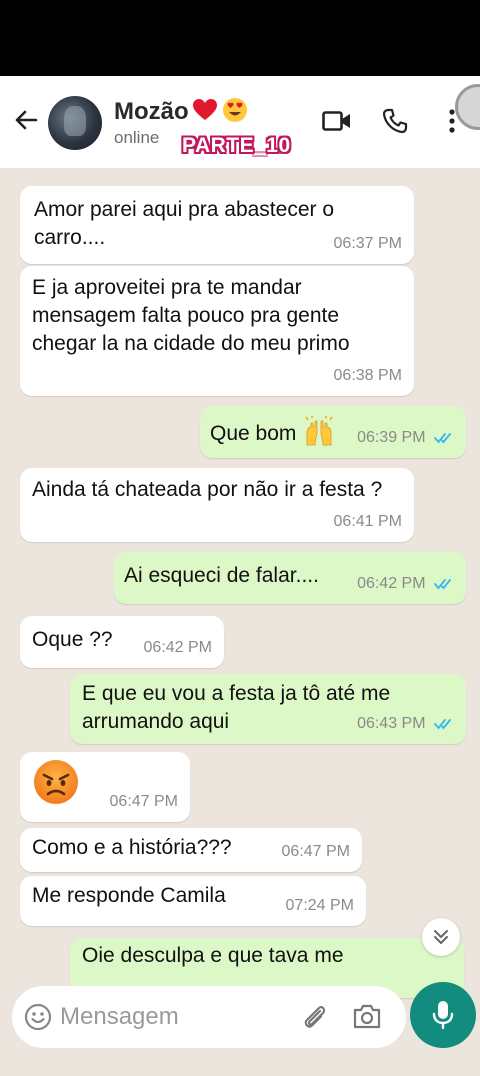 The width and height of the screenshot is (480, 1076). I want to click on message-bubble-outgoing: Ai esqueci de falar.... 06:42 PM, so click(290, 578).